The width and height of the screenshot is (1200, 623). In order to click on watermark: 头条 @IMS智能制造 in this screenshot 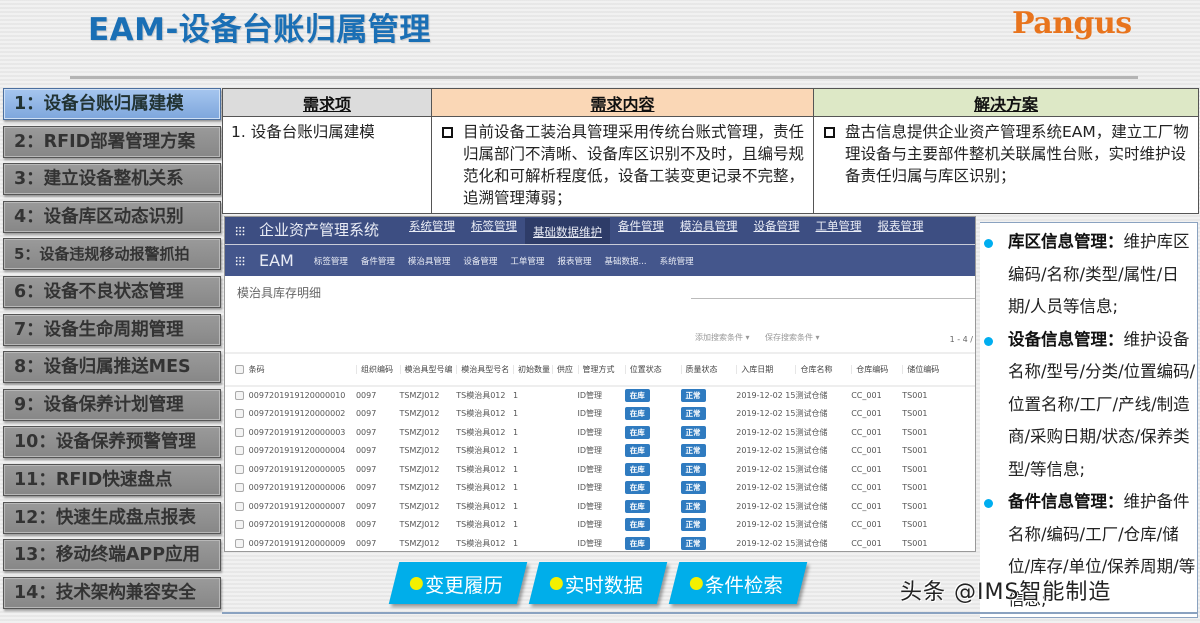, I will do `click(1006, 592)`.